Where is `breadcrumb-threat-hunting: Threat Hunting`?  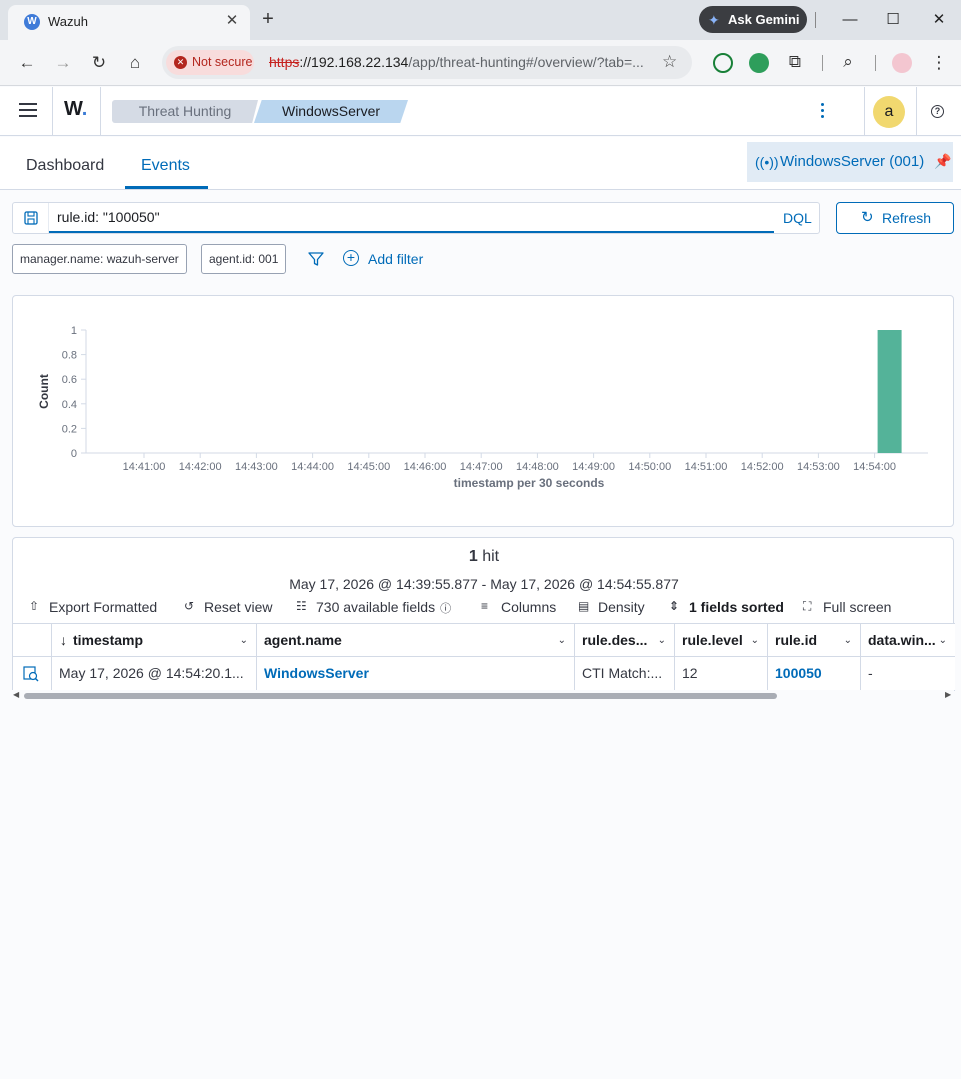
breadcrumb-threat-hunting: Threat Hunting is located at coordinates (185, 111).